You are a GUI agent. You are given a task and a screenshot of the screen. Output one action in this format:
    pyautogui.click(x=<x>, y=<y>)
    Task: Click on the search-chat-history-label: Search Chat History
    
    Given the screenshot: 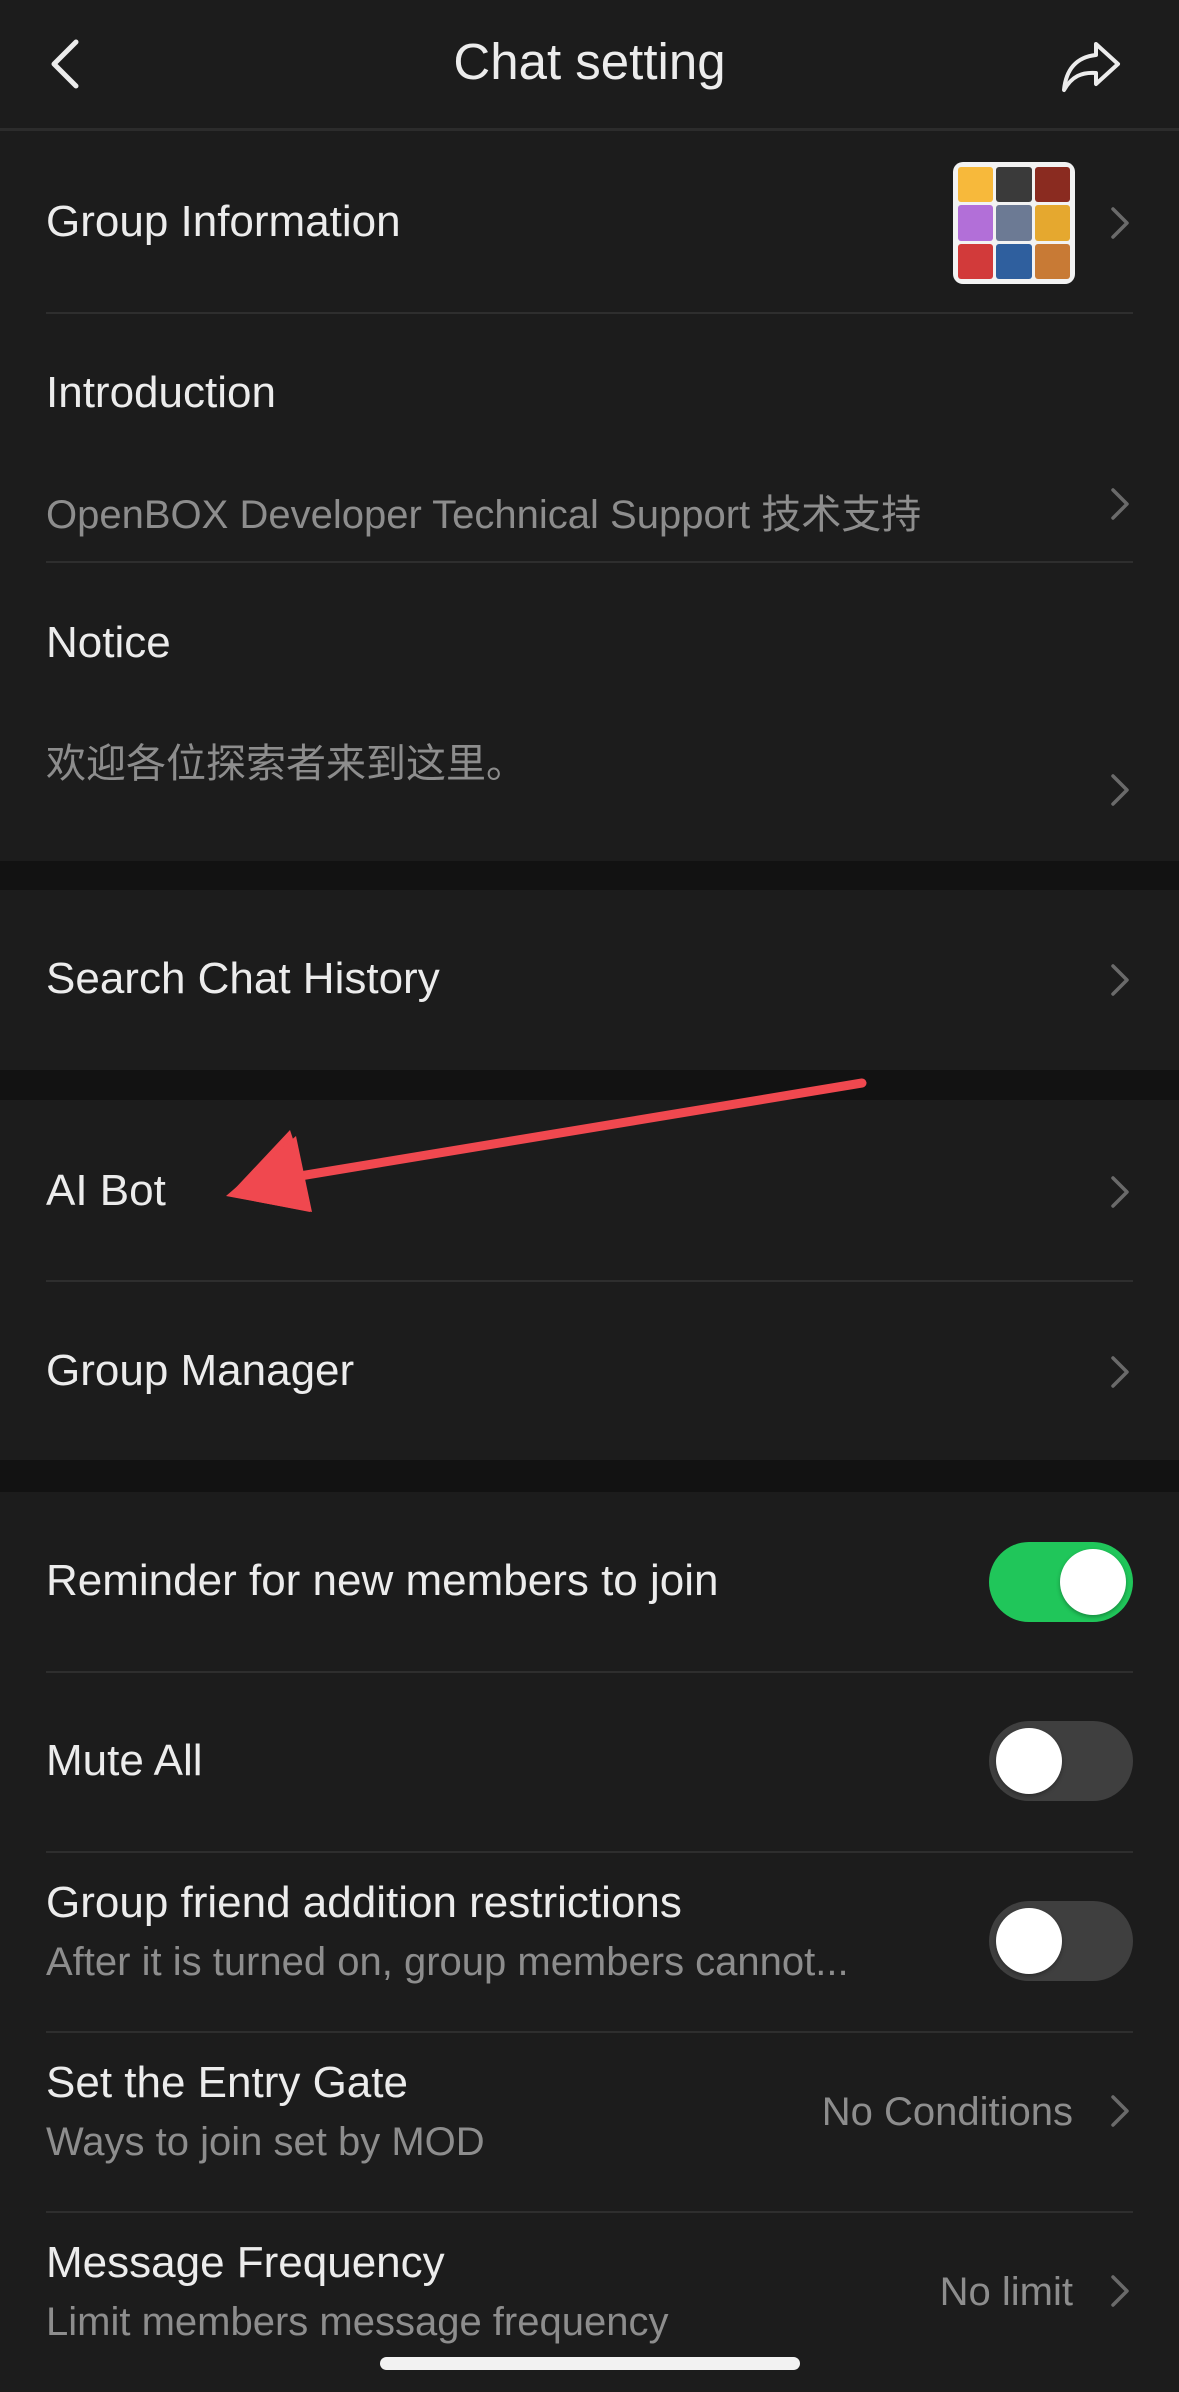 What is the action you would take?
    pyautogui.click(x=243, y=978)
    